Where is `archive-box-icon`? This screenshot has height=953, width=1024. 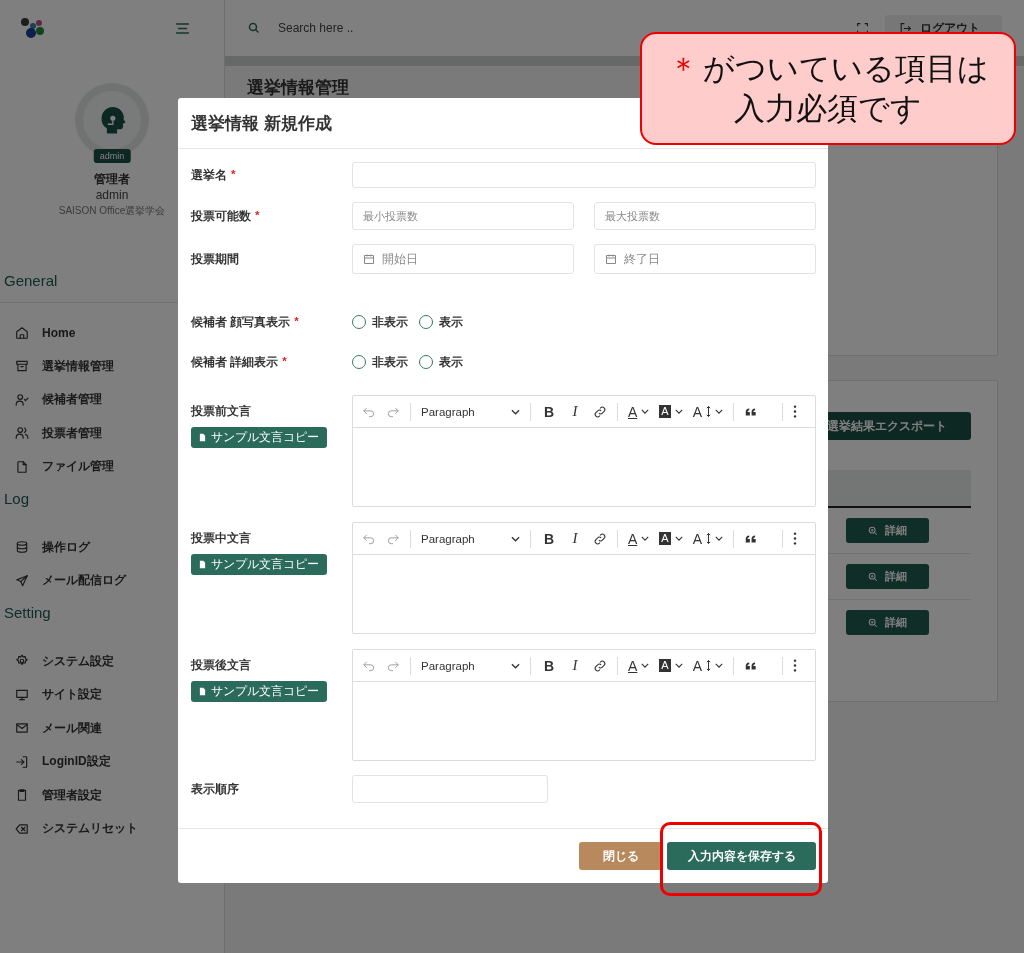
archive-box-icon is located at coordinates (22, 366).